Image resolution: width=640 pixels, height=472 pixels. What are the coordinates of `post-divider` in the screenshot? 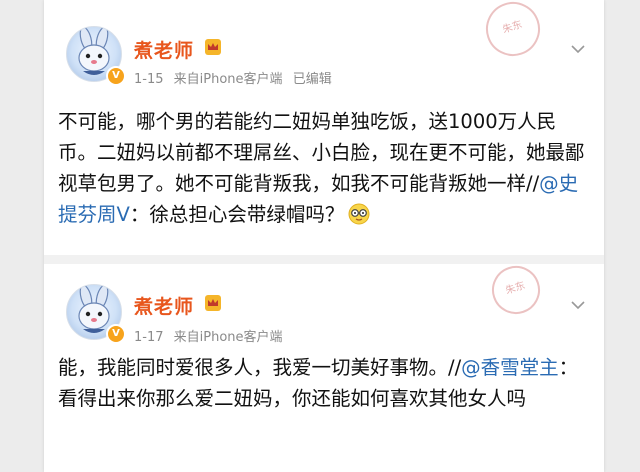 It's located at (324, 259).